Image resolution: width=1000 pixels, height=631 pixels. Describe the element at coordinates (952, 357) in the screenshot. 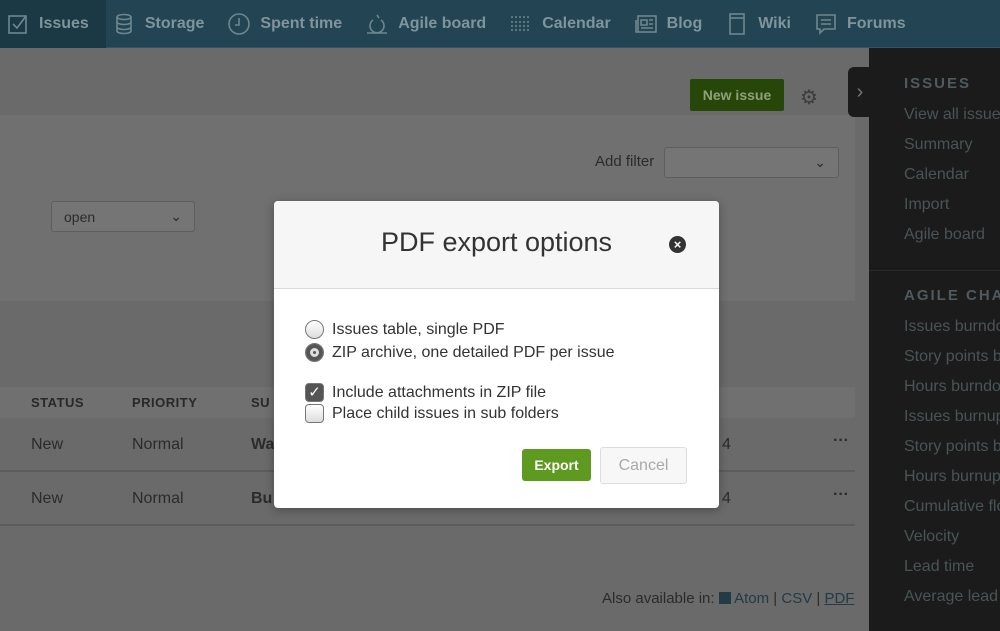

I see `sidebar-link: Story points burndown` at that location.